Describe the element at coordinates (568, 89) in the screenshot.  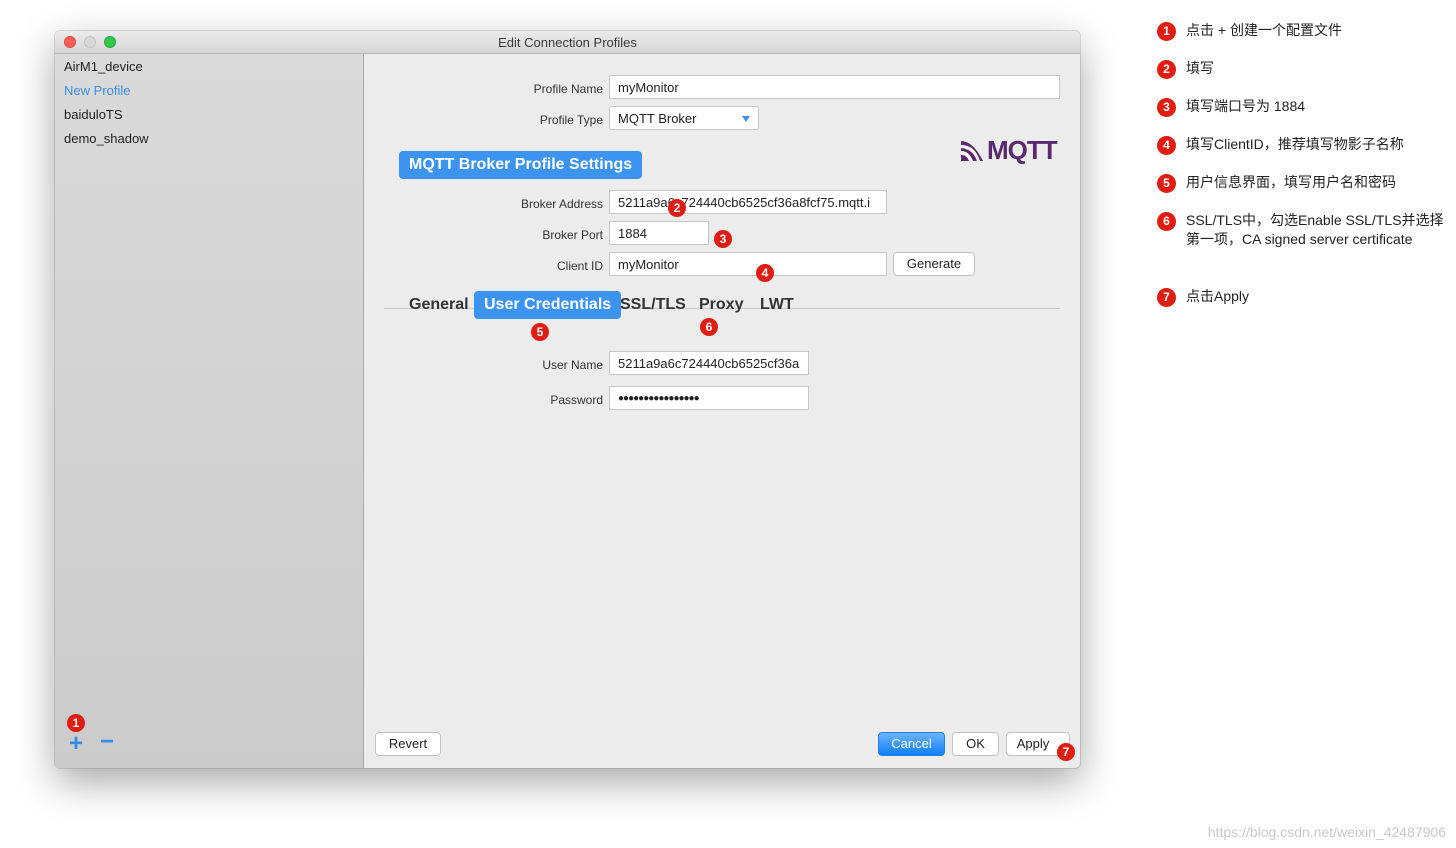
I see `profile-name-label: Profile Name` at that location.